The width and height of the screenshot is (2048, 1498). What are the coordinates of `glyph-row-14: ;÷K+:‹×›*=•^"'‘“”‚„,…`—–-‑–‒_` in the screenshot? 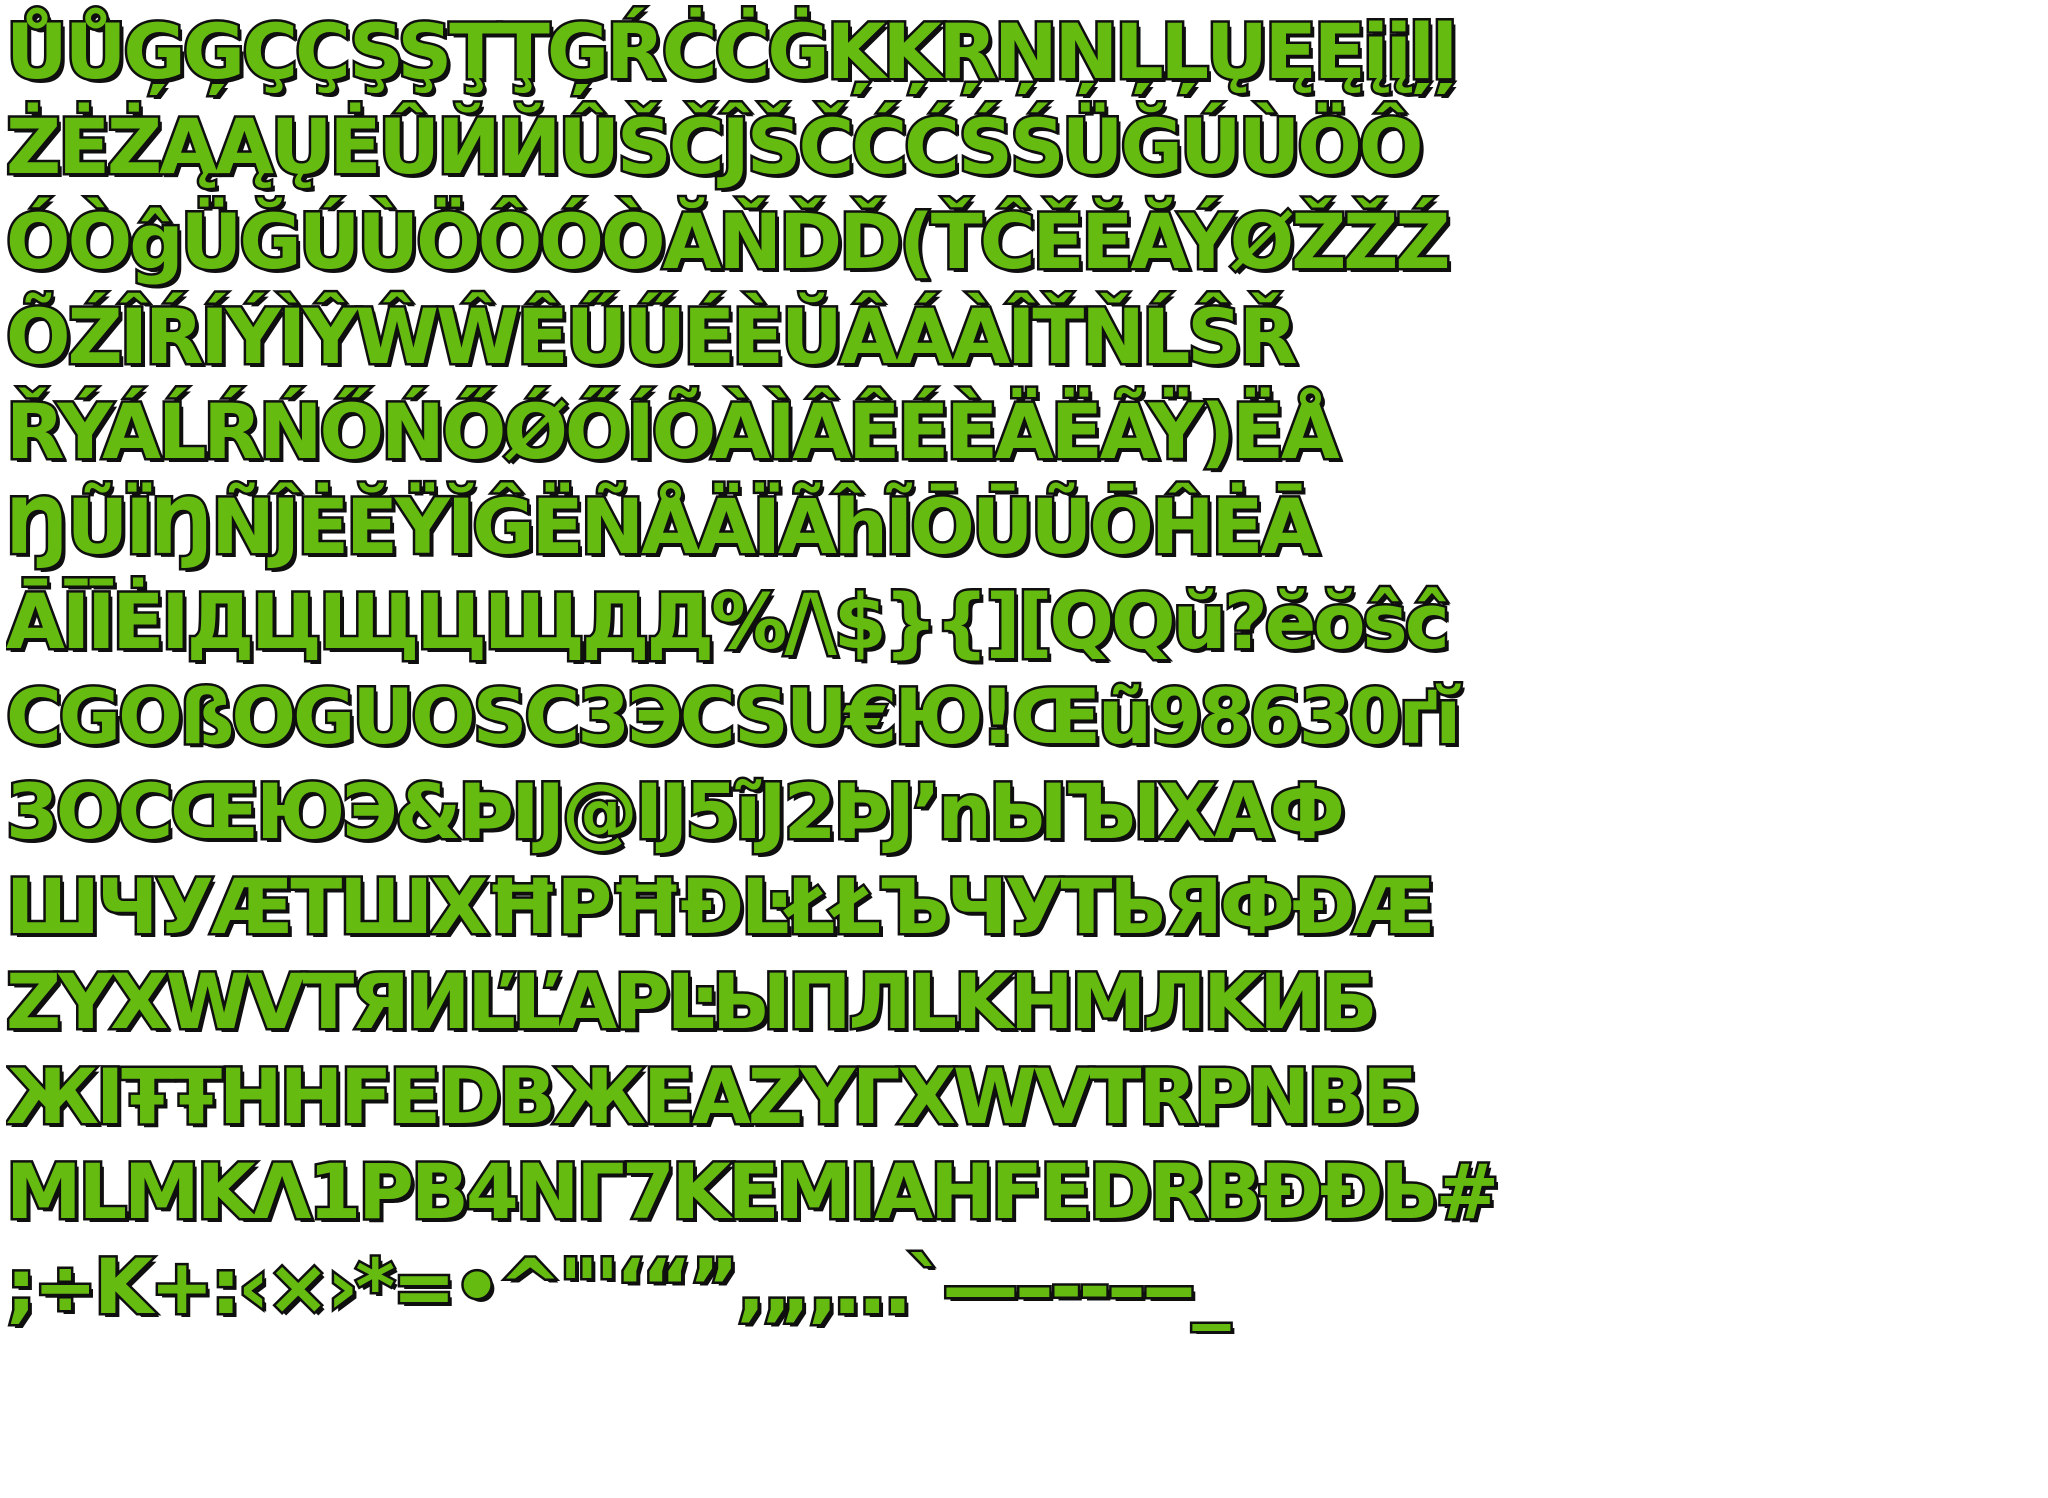 It's located at (619, 1287).